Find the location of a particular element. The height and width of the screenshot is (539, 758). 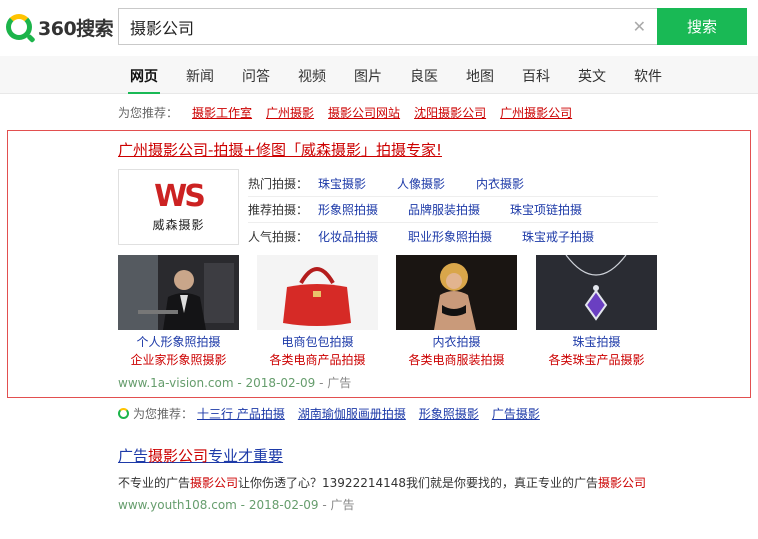

tab-software: 软件 is located at coordinates (648, 76).